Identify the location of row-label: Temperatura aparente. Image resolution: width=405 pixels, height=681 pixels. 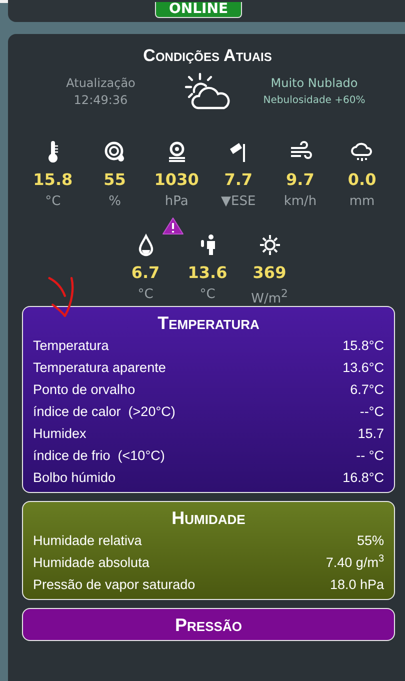
(99, 368).